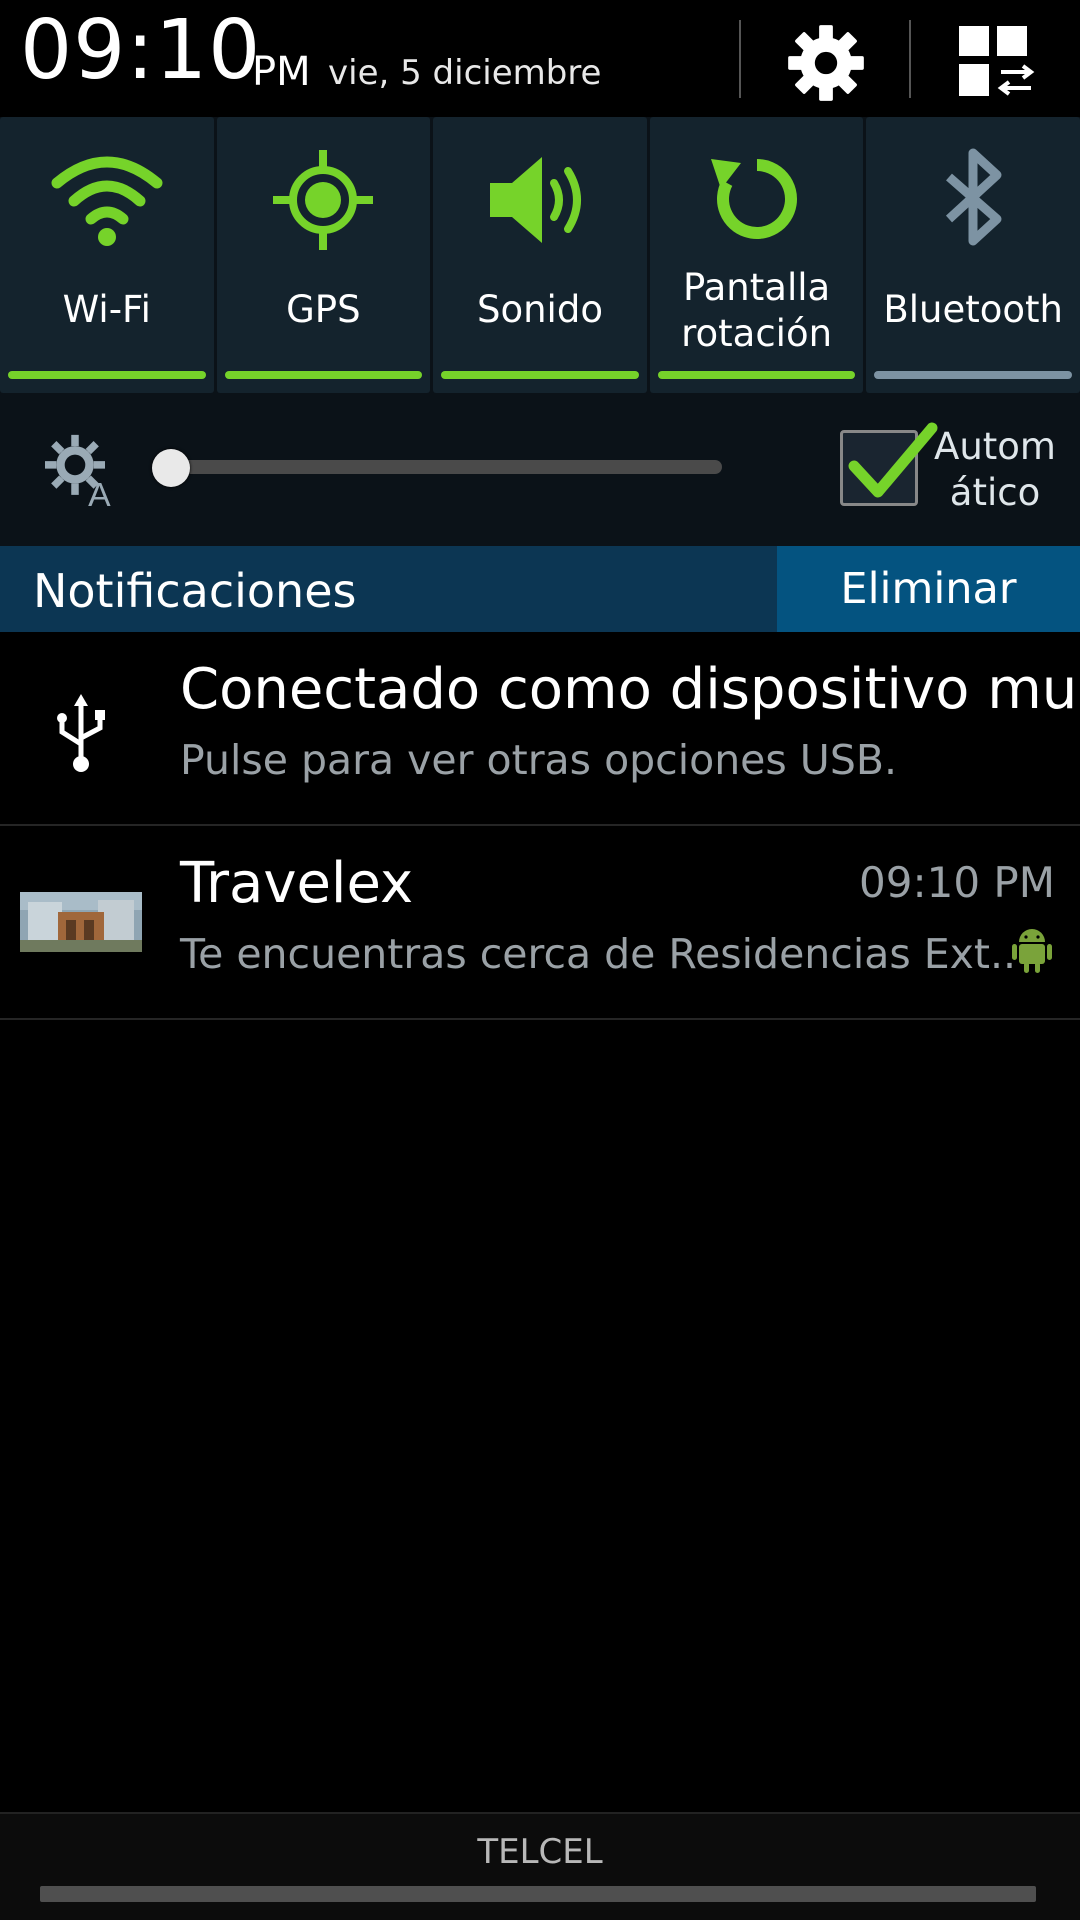 The width and height of the screenshot is (1080, 1920). Describe the element at coordinates (539, 309) in the screenshot. I see `toggle-label: Sonido` at that location.